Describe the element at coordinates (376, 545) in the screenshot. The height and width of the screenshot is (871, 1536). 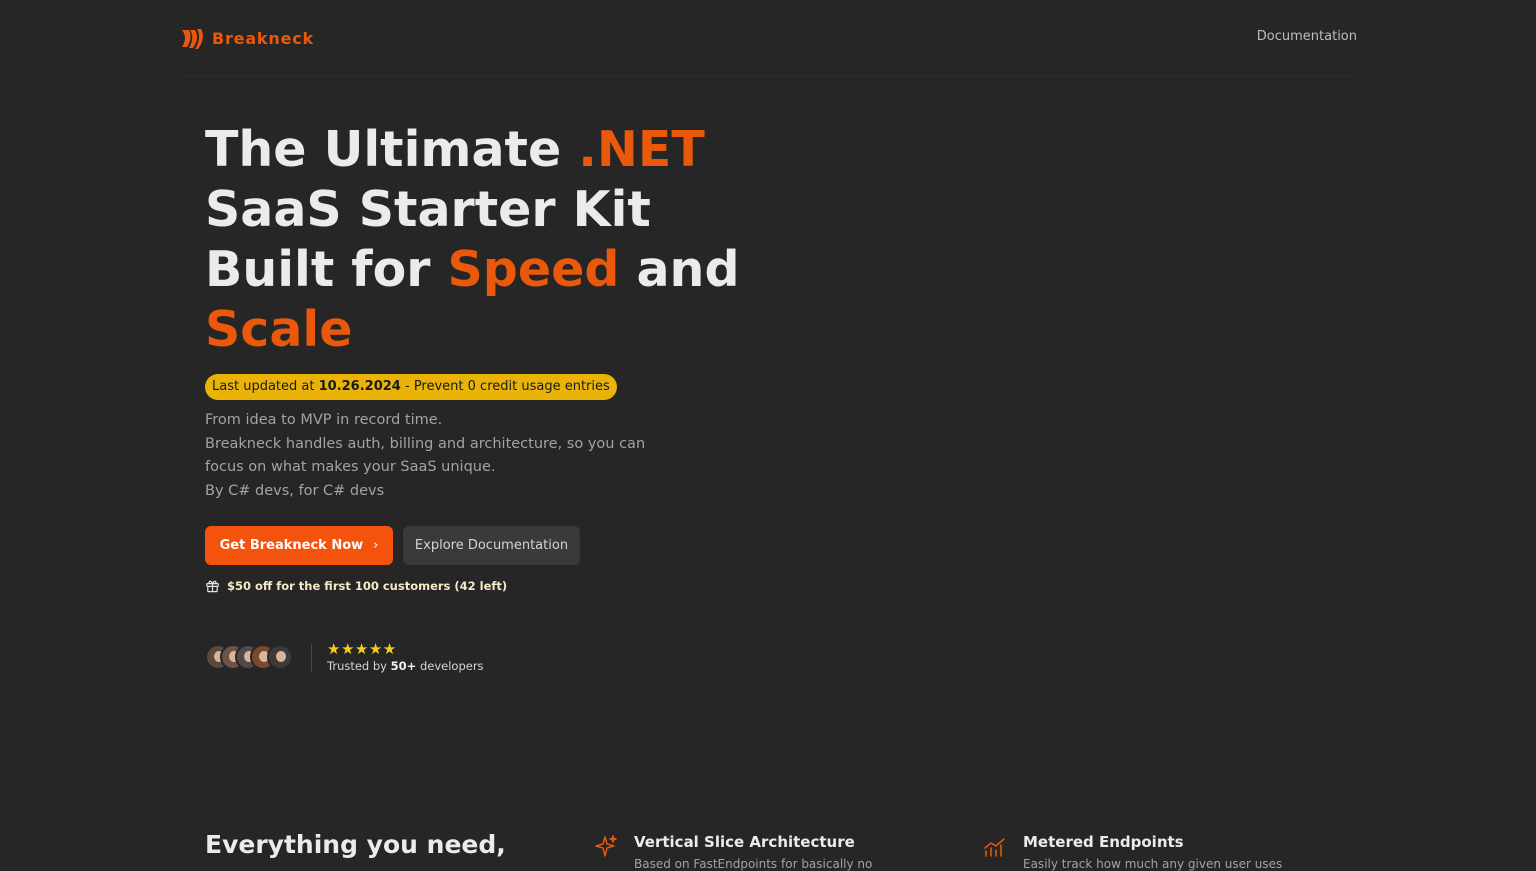
I see `chevron-right-icon: ›` at that location.